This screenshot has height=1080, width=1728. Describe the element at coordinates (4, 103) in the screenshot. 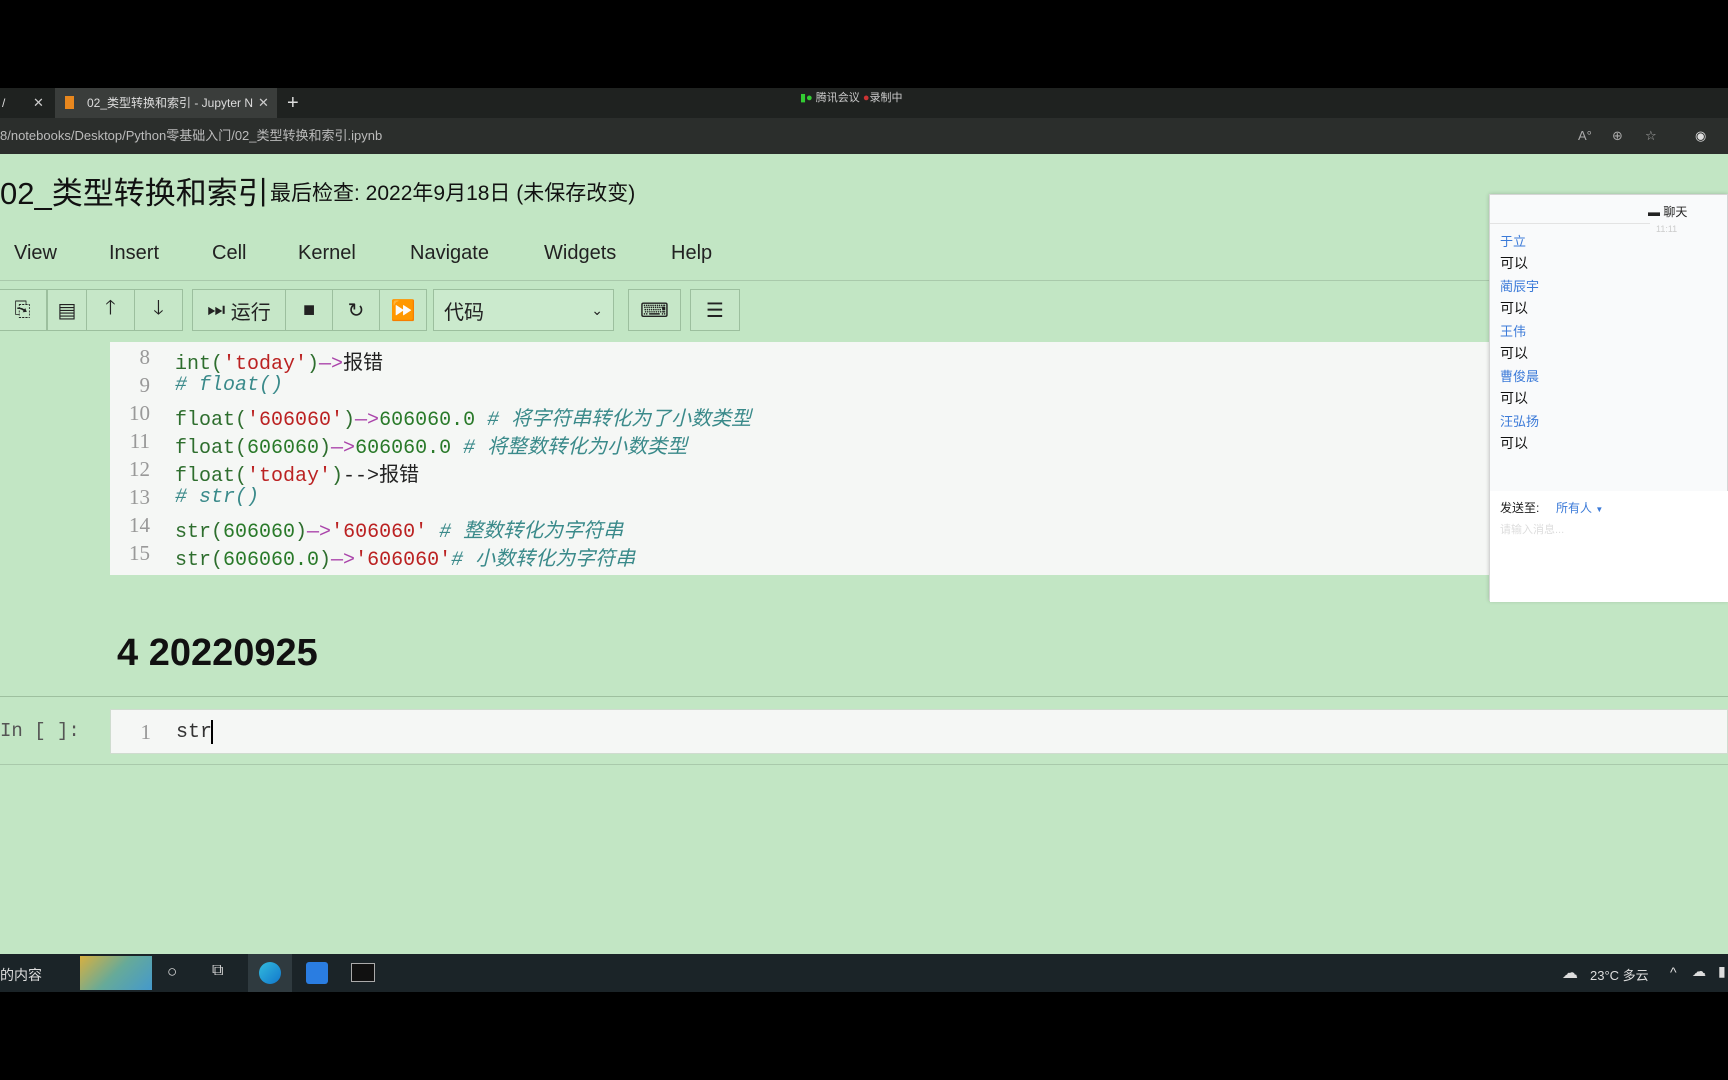

I see `tab-label: /` at that location.